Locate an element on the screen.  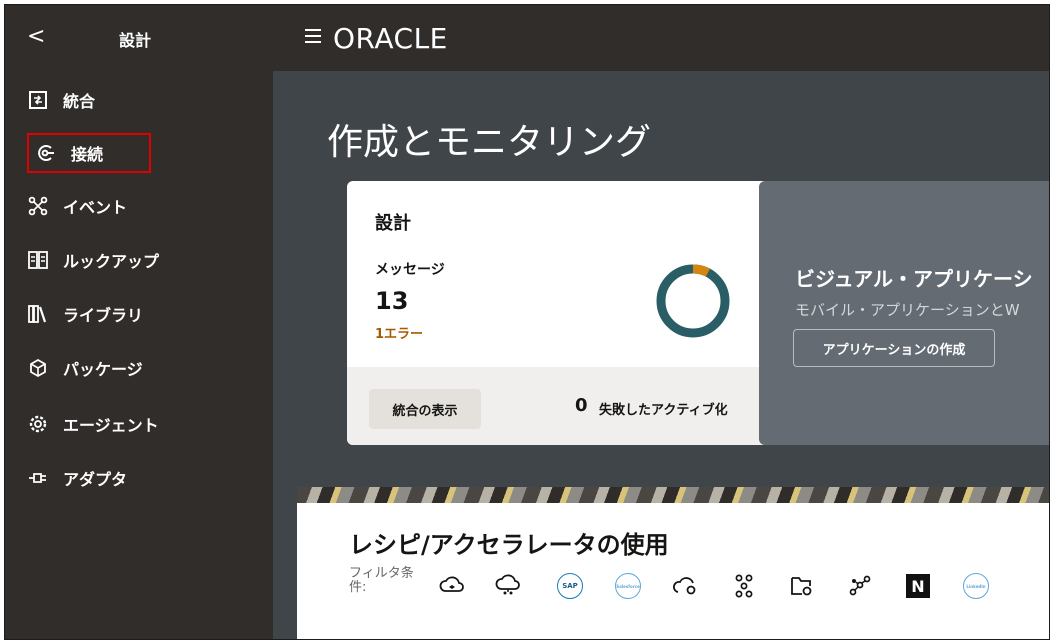
sidebar-item-label: ルックアップ is located at coordinates (111, 261).